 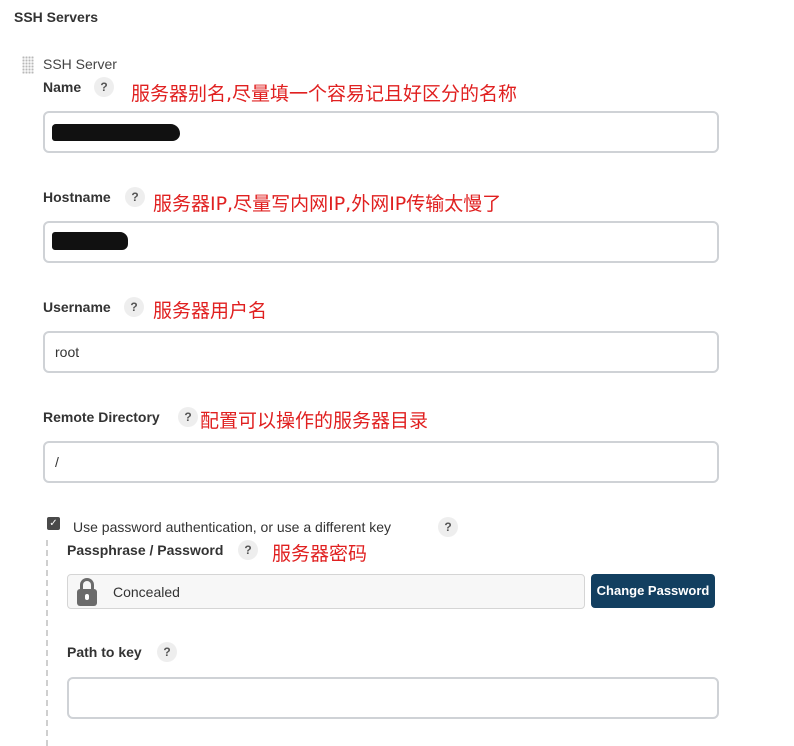 What do you see at coordinates (135, 197) in the screenshot?
I see `hostname-help-icon: ?` at bounding box center [135, 197].